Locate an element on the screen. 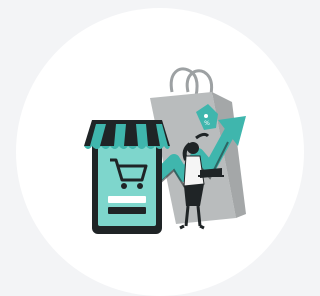 This screenshot has height=296, width=320. phone-storefront-icon is located at coordinates (127, 177).